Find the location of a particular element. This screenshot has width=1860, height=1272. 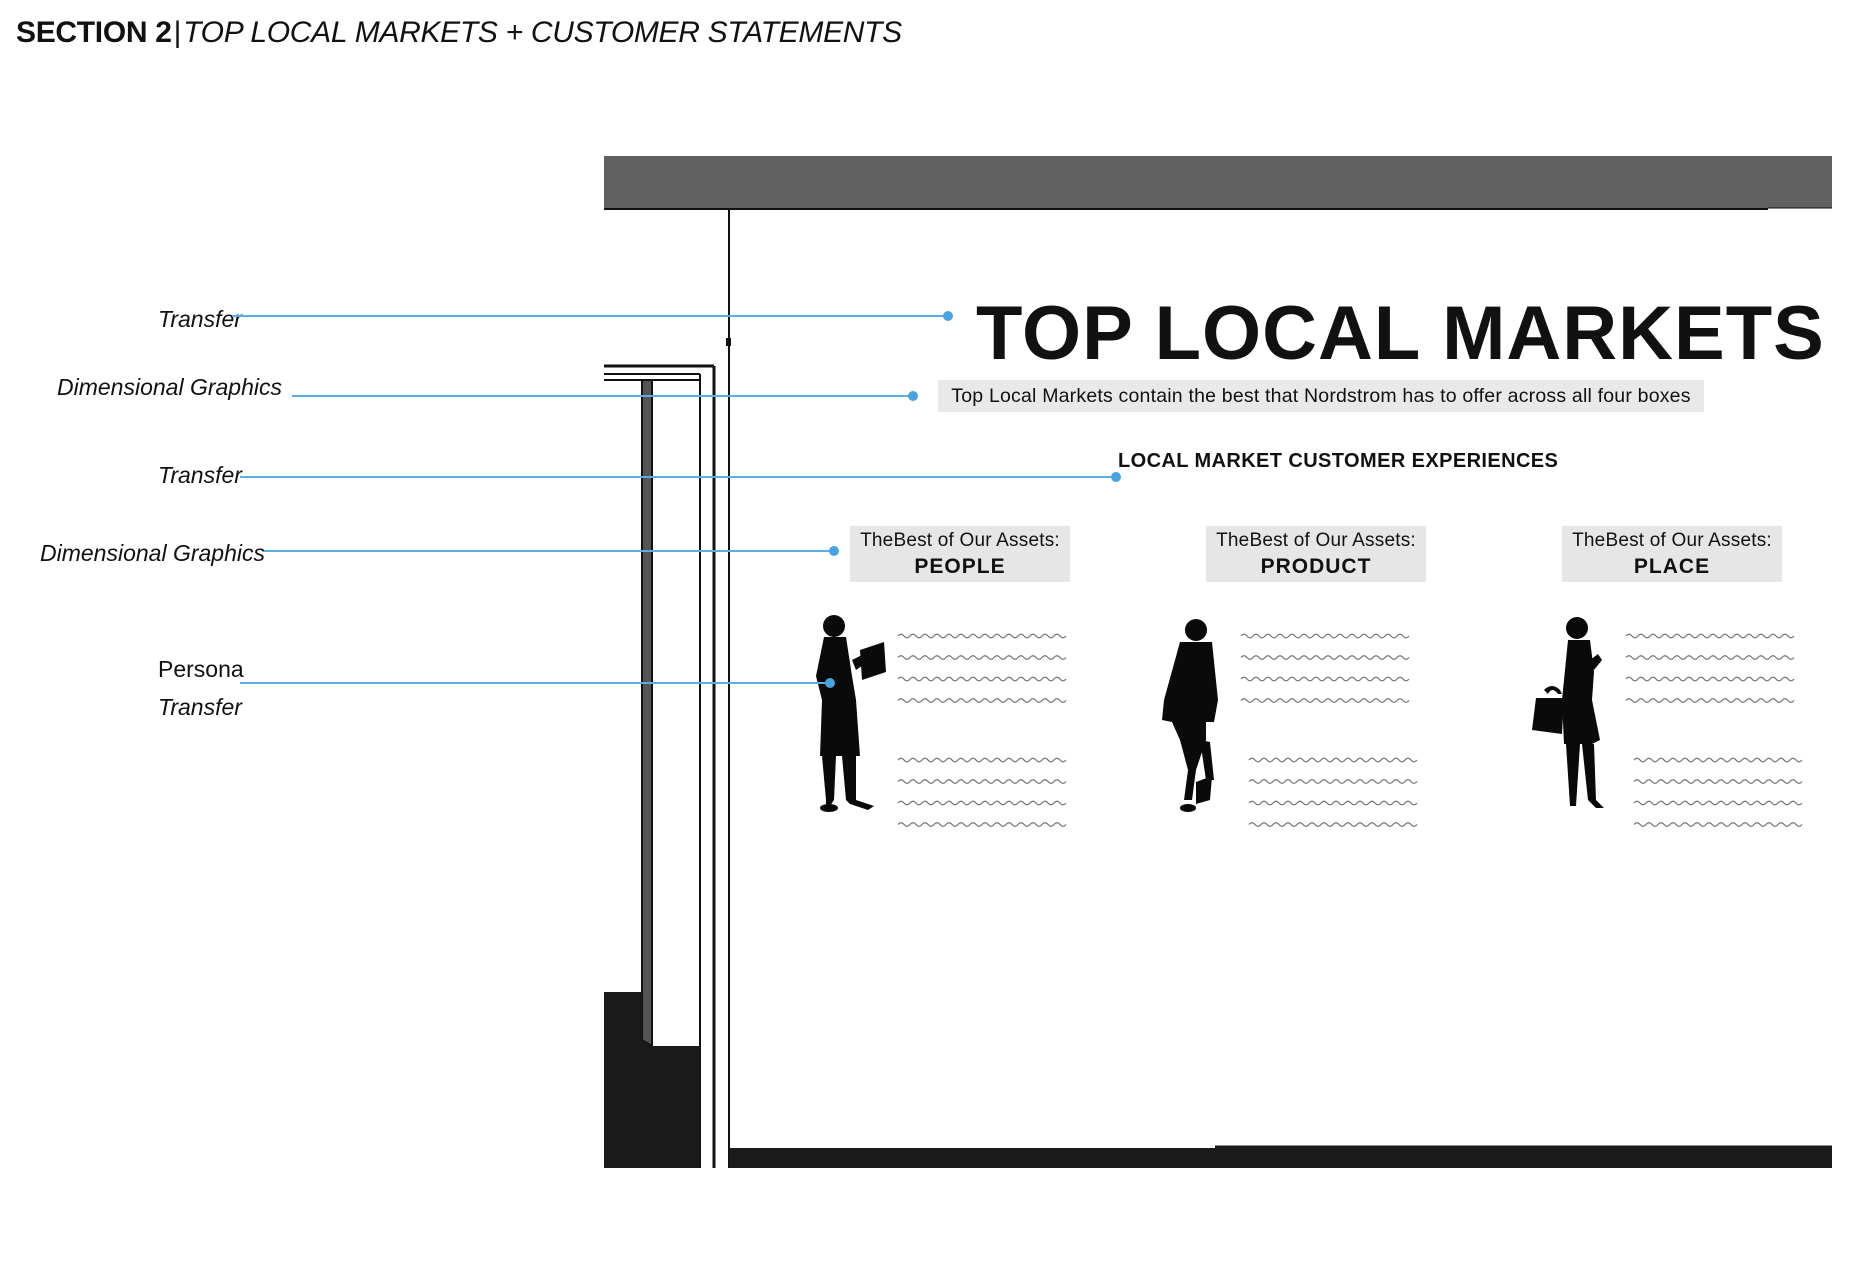

asset-name: PLACE is located at coordinates (1672, 566).